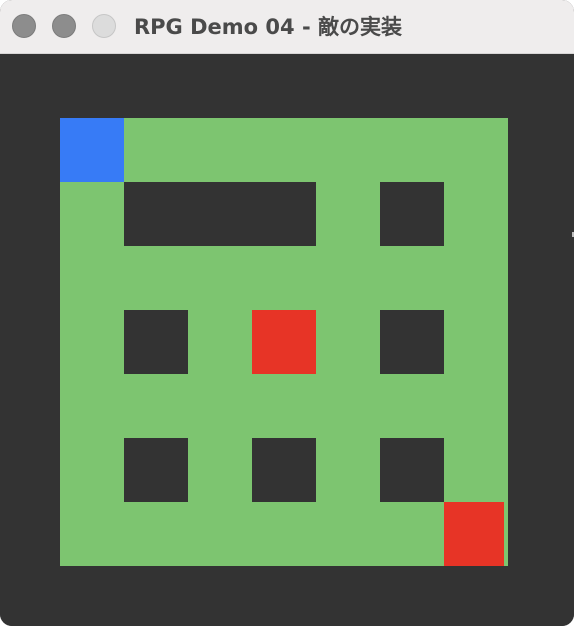 The width and height of the screenshot is (574, 626). I want to click on title-bar: RPG Demo 04 - 敵の実装, so click(287, 27).